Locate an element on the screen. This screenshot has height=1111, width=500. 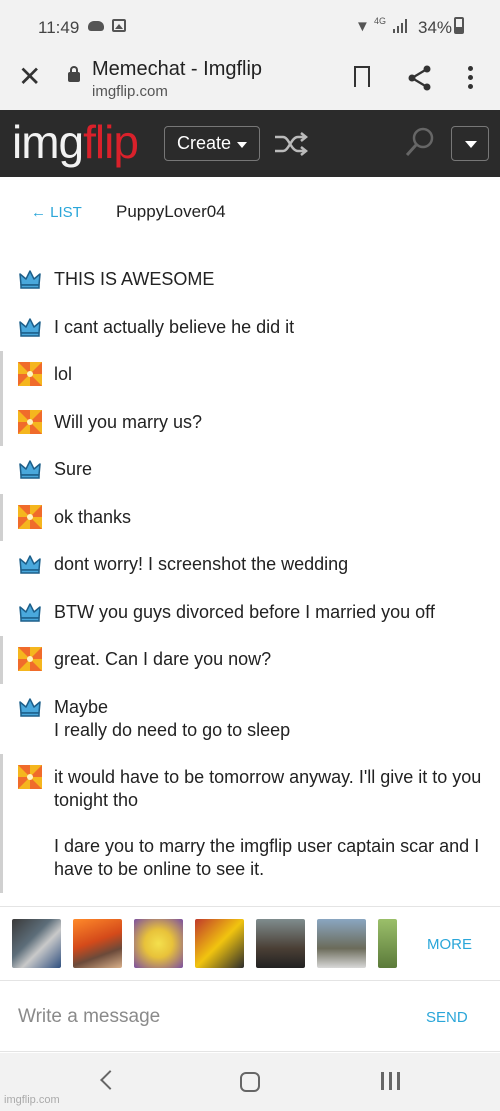
image-notification-icon is located at coordinates (119, 25).